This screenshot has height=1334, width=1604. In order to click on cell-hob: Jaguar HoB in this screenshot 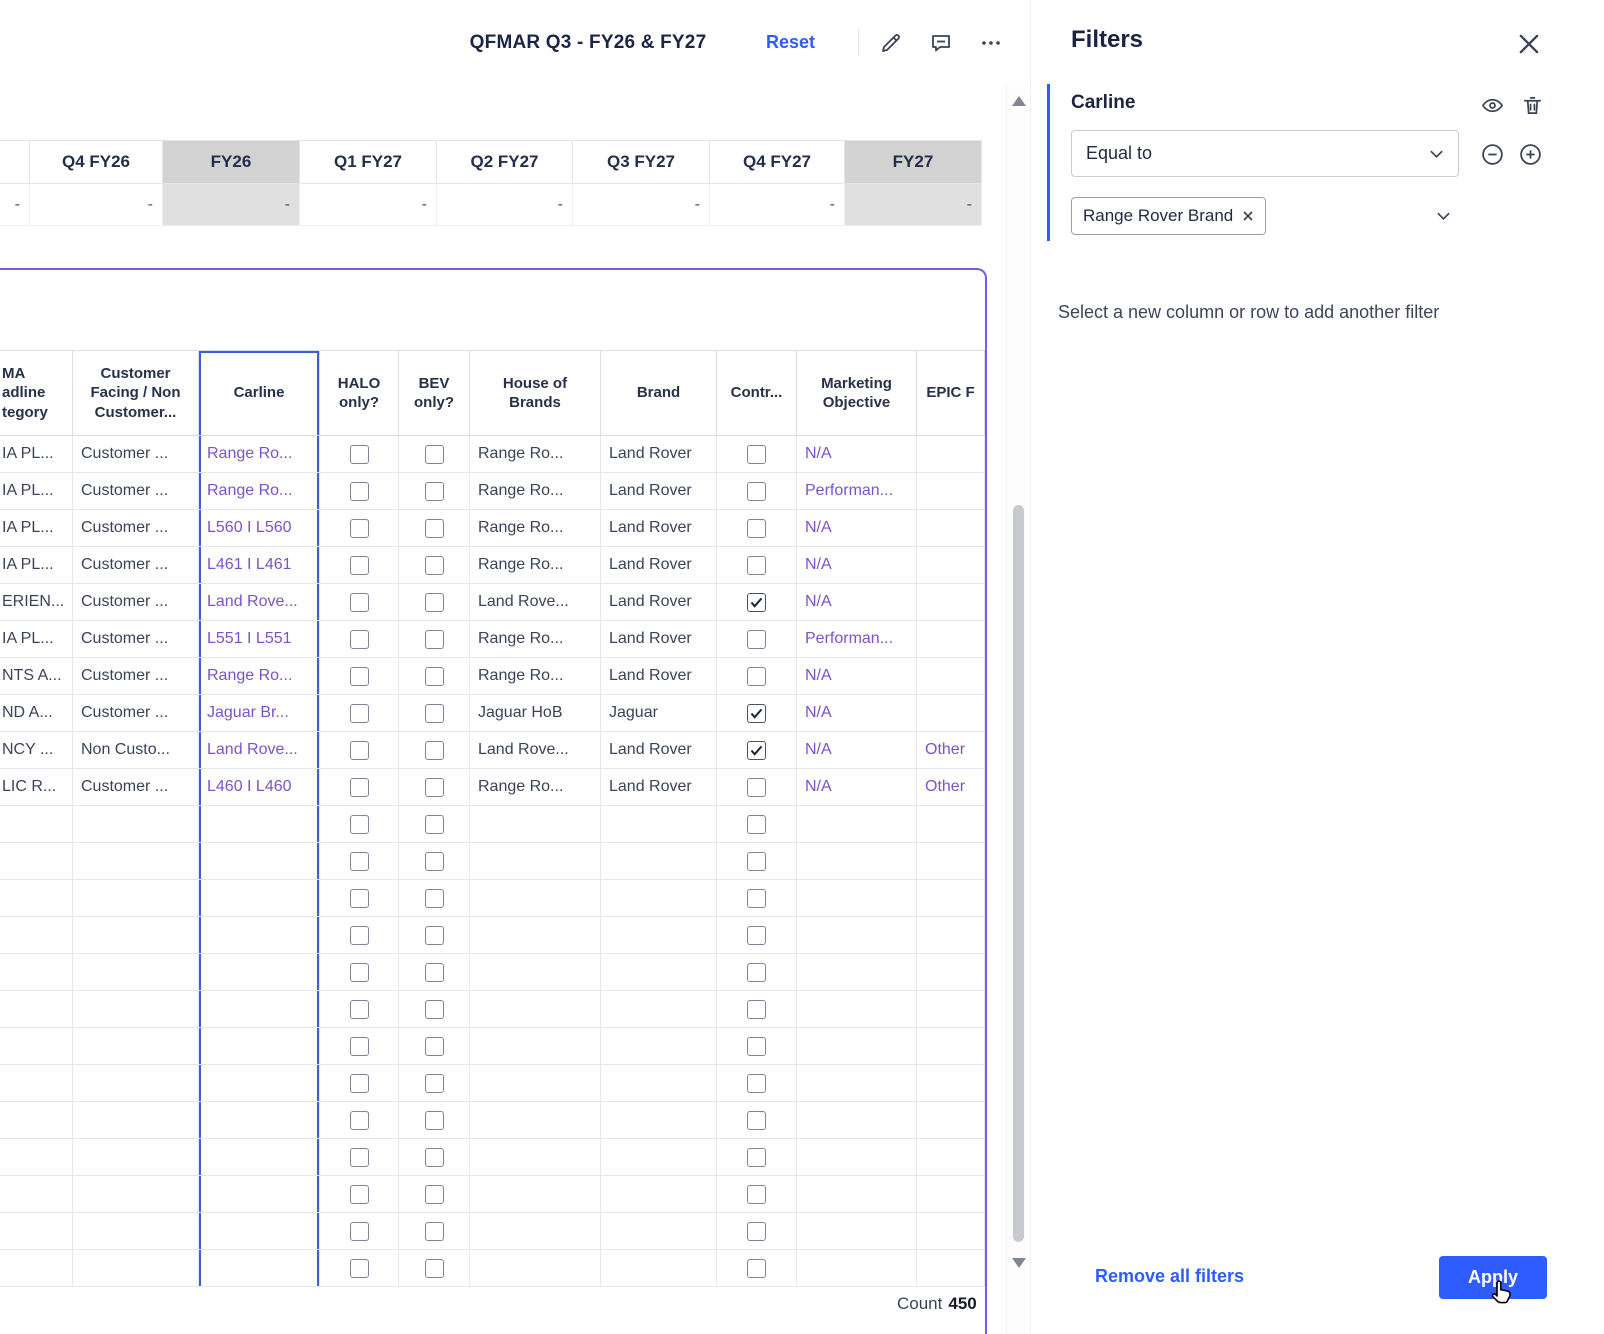, I will do `click(535, 713)`.